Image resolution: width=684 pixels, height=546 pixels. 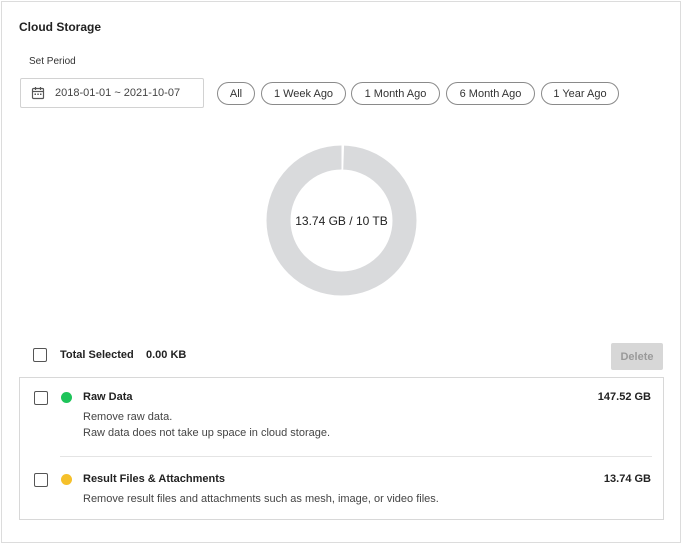 What do you see at coordinates (154, 479) in the screenshot?
I see `result-files-title: Result Files & Attachments` at bounding box center [154, 479].